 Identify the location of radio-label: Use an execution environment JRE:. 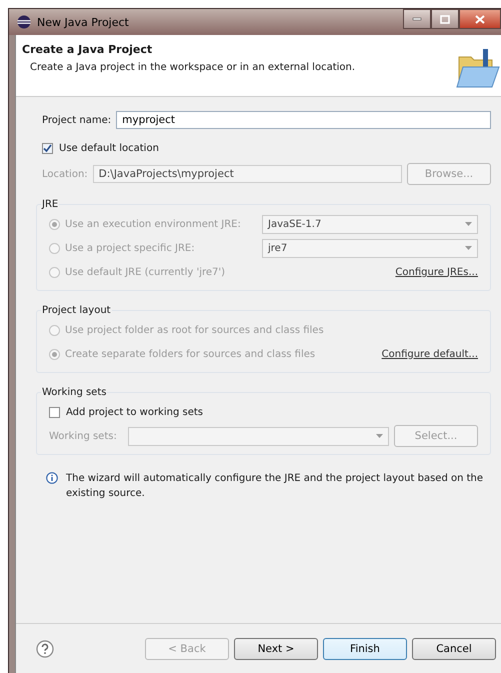
(153, 224).